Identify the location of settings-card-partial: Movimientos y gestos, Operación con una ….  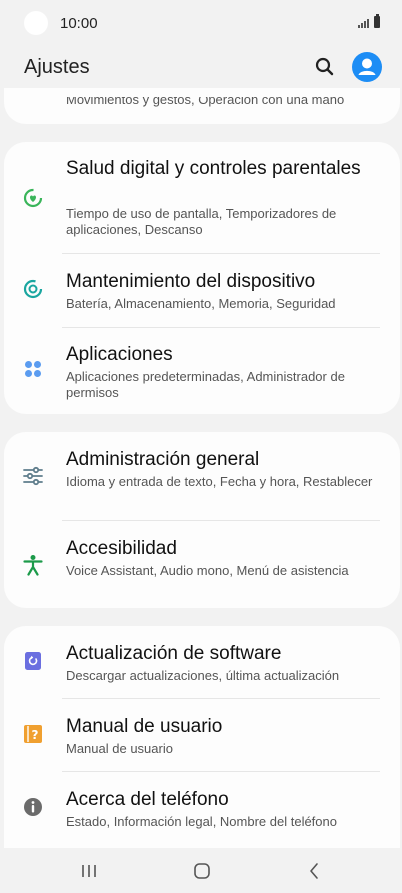
(202, 106).